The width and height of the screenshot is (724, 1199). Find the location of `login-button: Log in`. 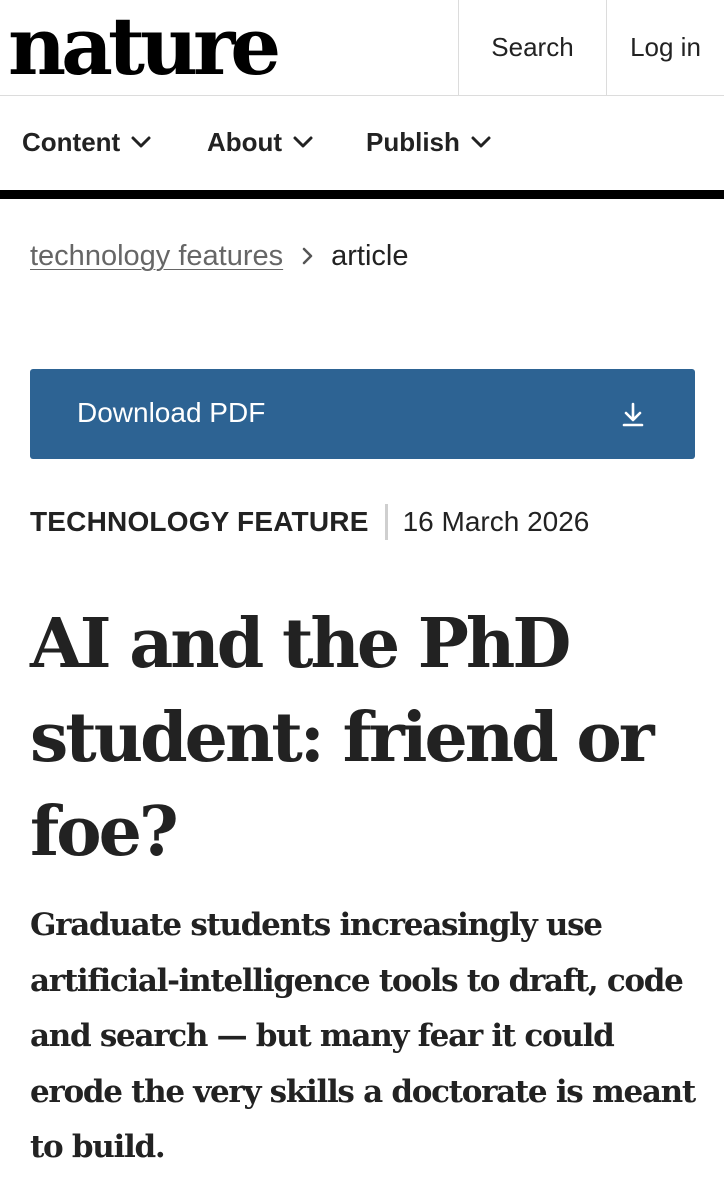

login-button: Log in is located at coordinates (665, 47).